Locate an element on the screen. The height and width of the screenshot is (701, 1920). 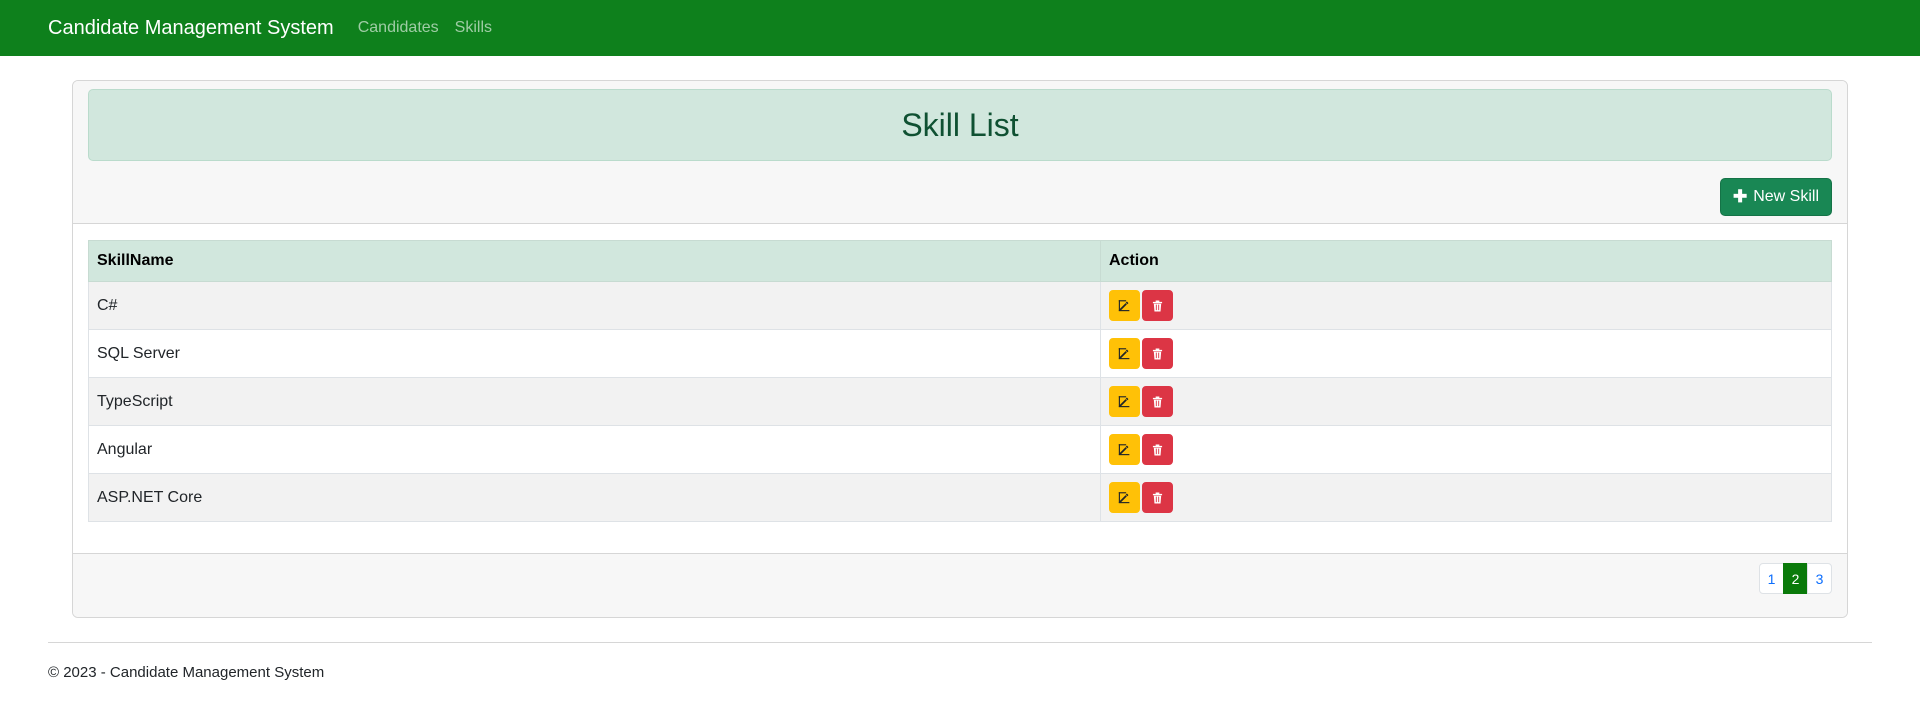
table-row: ASP.NET Core is located at coordinates (960, 497).